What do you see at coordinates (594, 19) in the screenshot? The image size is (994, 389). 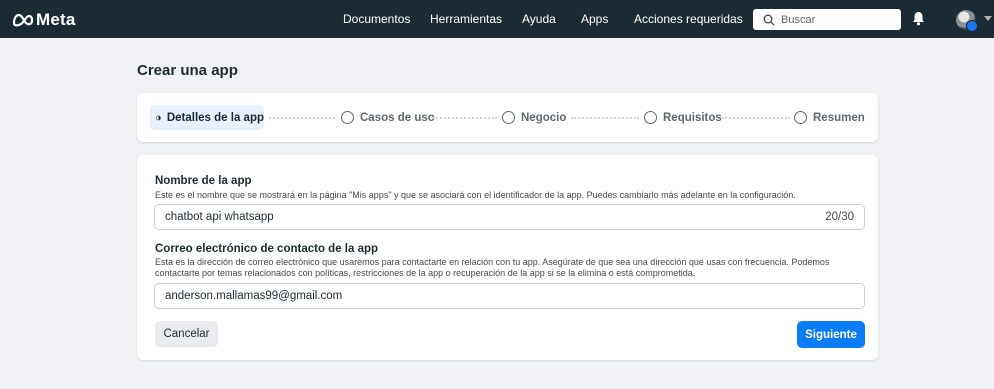 I see `nav-apps: Apps` at bounding box center [594, 19].